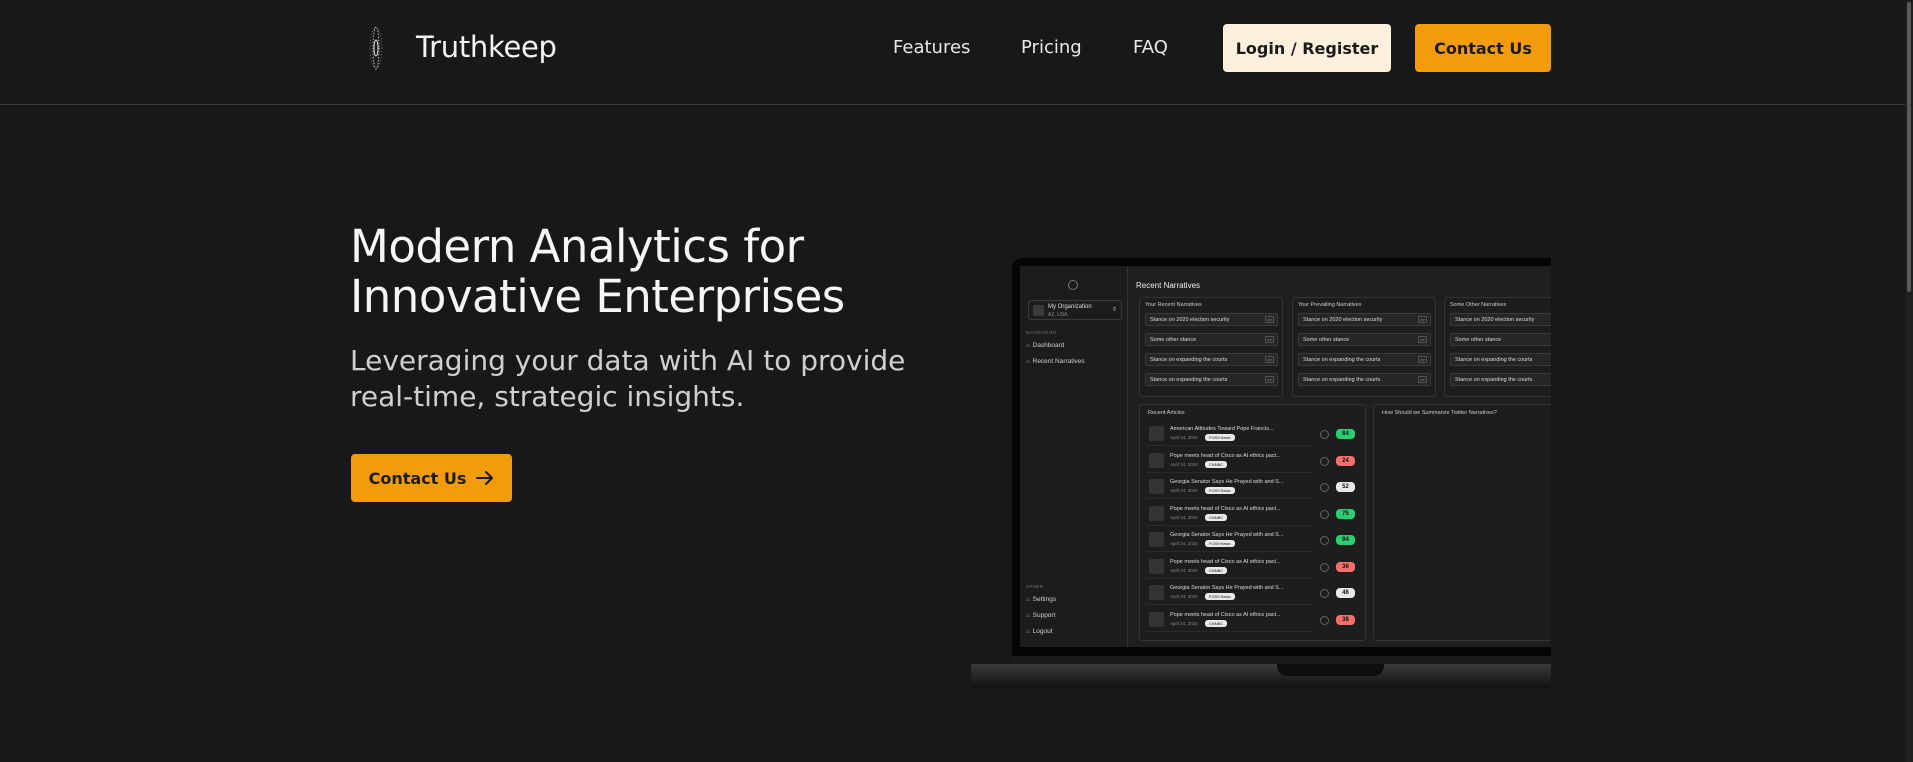  I want to click on nav-faq-link: FAQ, so click(1150, 47).